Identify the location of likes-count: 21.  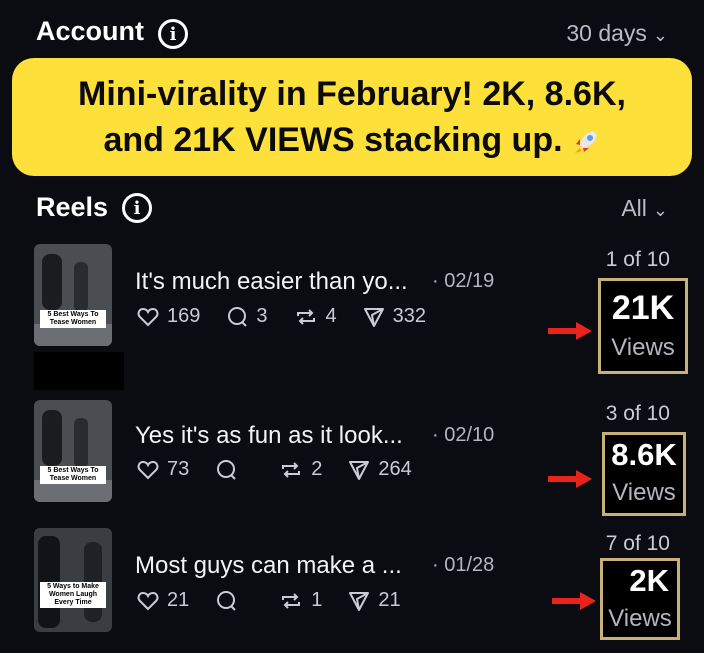
(178, 600).